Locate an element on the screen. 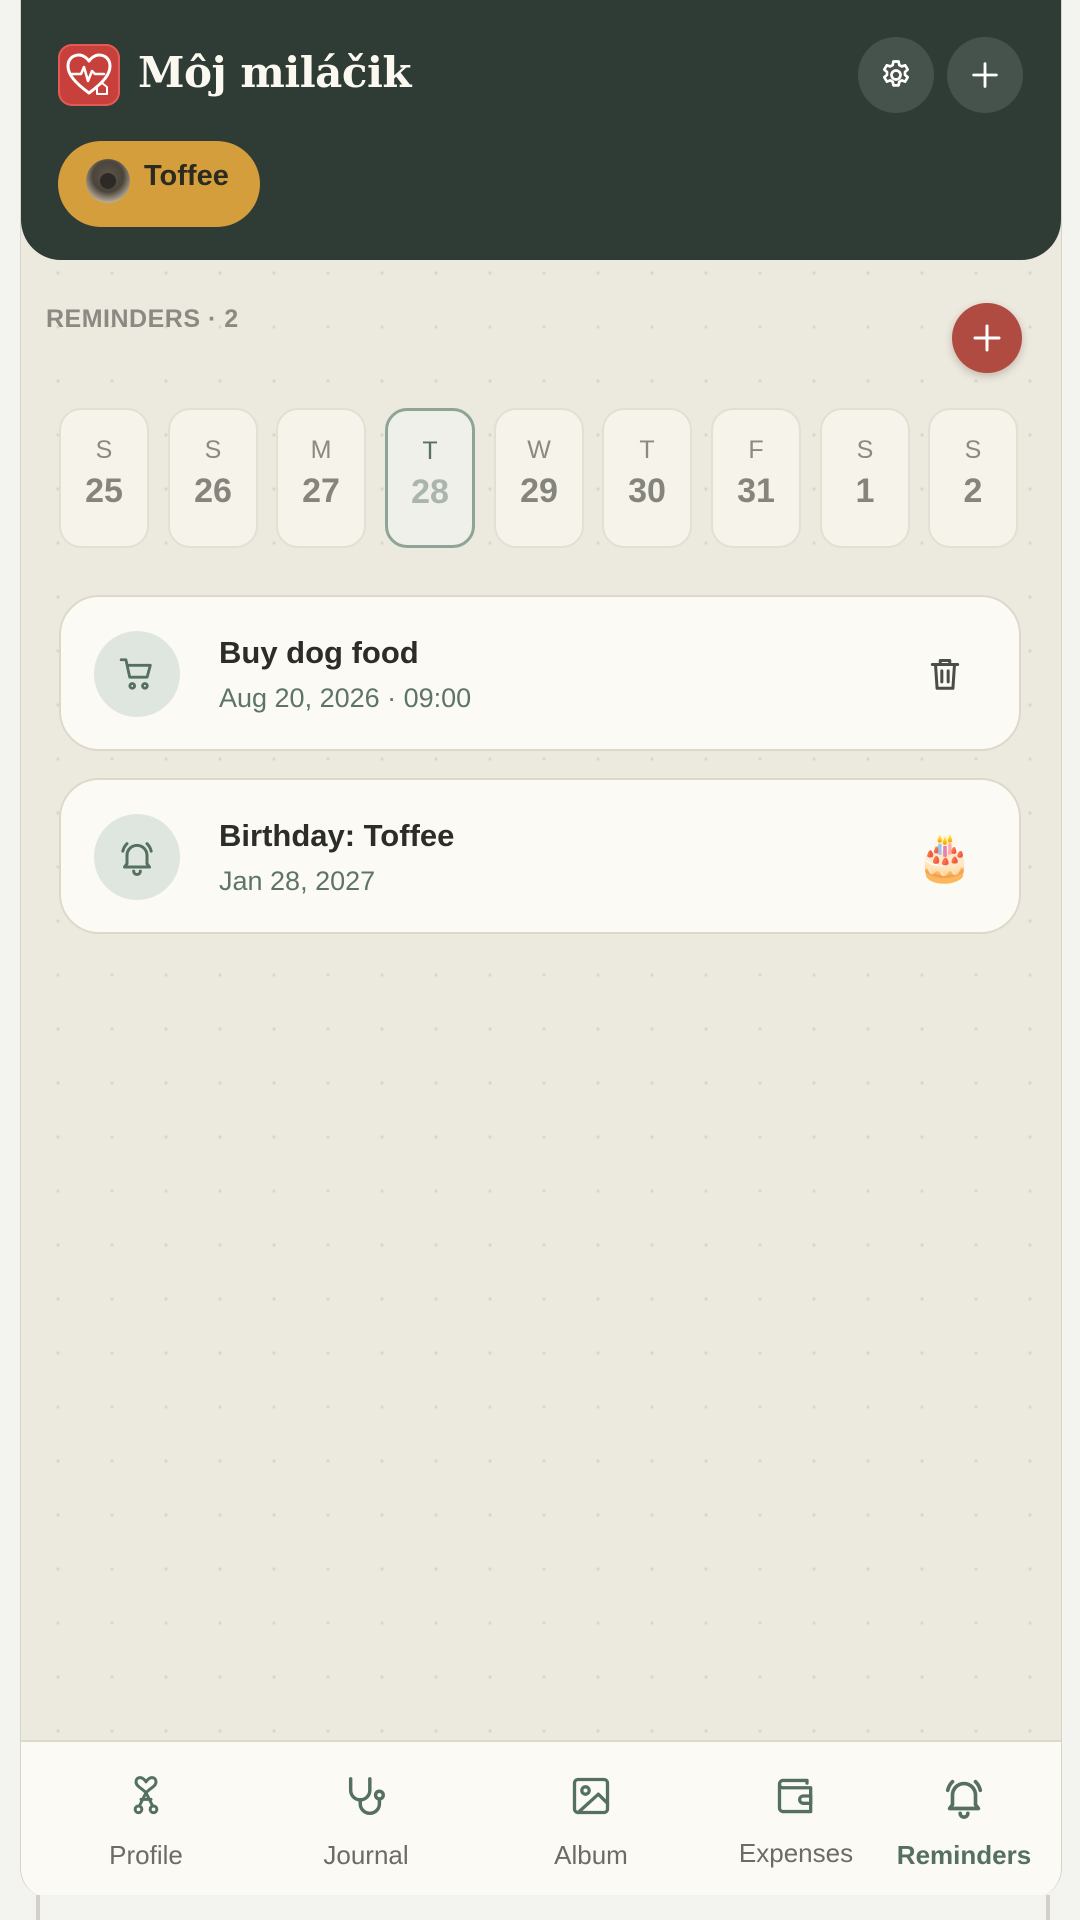 The height and width of the screenshot is (1920, 1080). reminder-card: Buy dog food Aug 20, 2026 · 09:00 is located at coordinates (540, 673).